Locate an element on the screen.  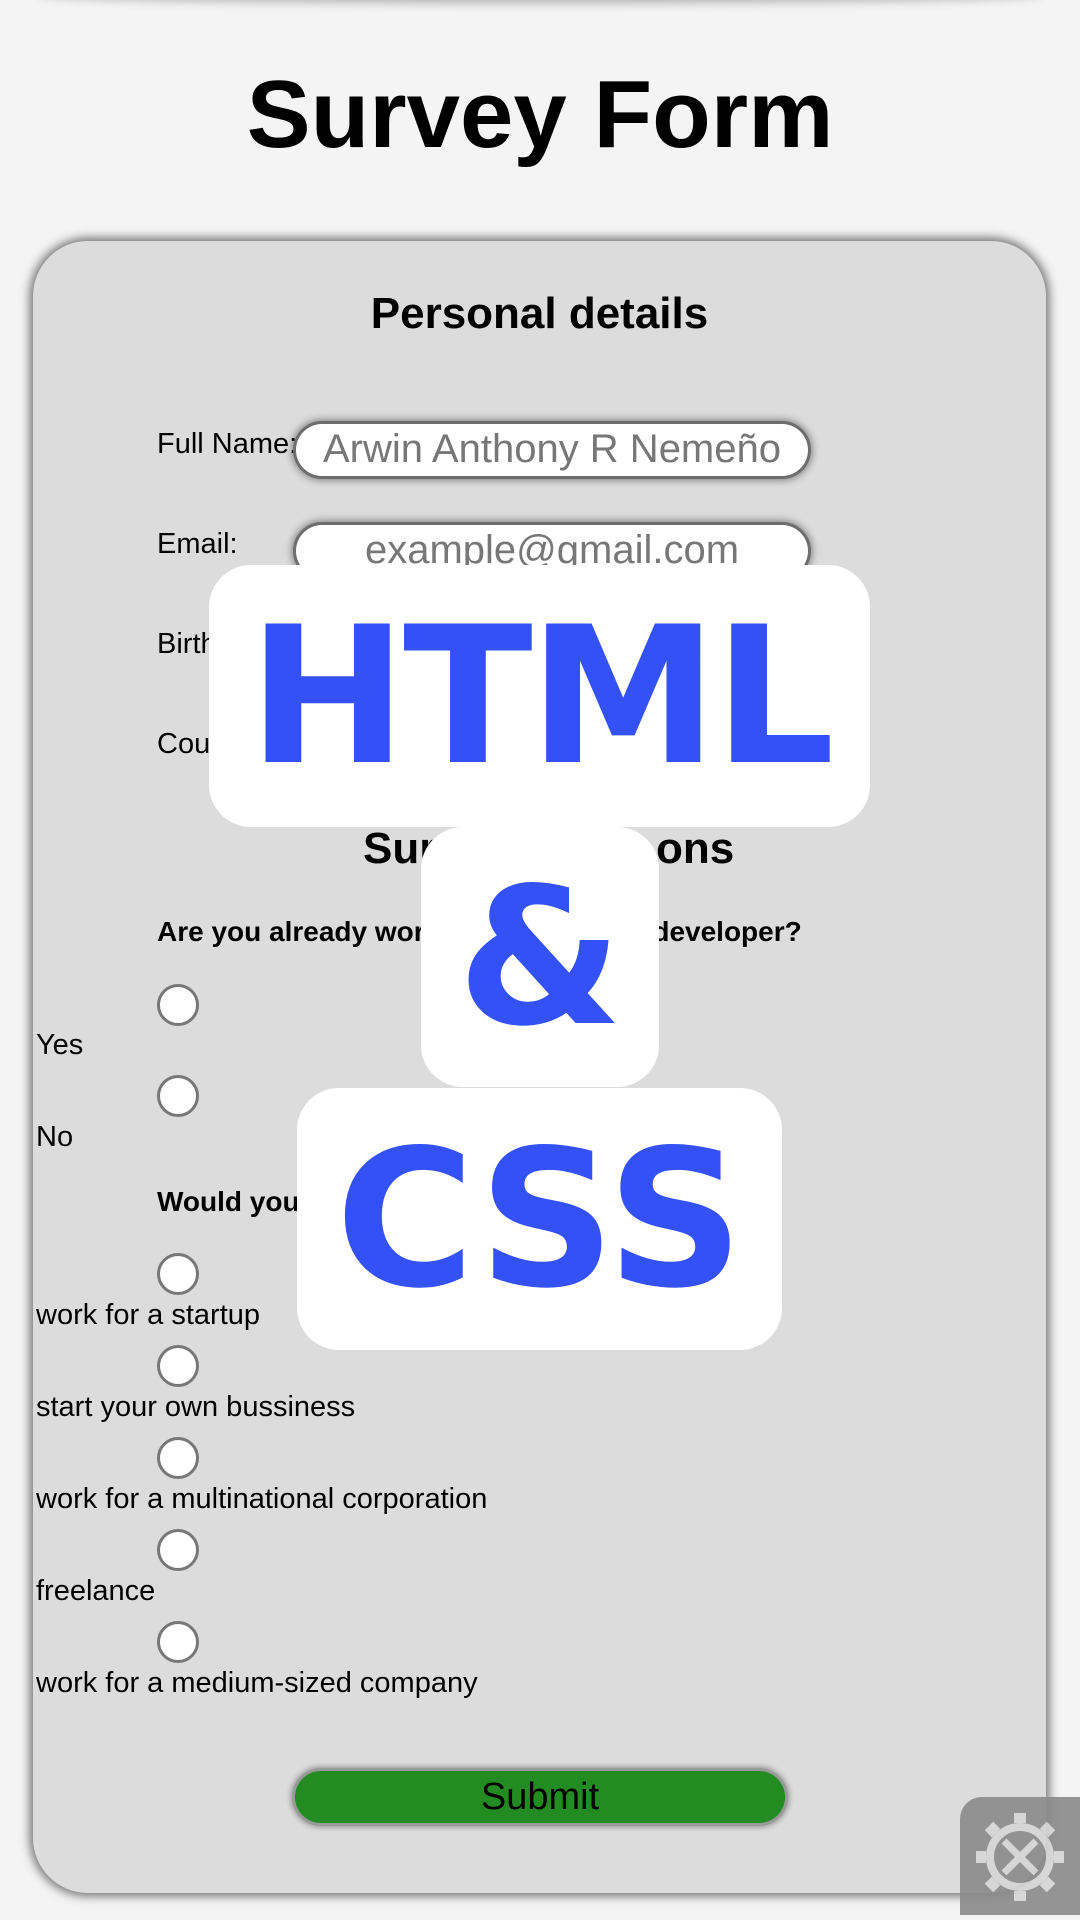
radio-medium-company is located at coordinates (178, 1642).